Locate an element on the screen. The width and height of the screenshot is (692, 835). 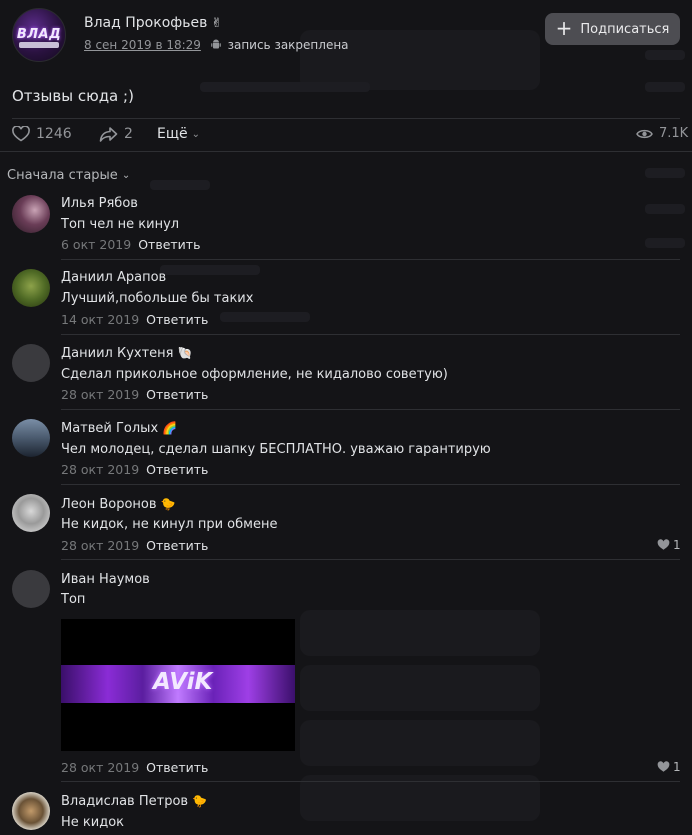
post-date-link: 8 сен 2019 в 18:29 is located at coordinates (142, 45).